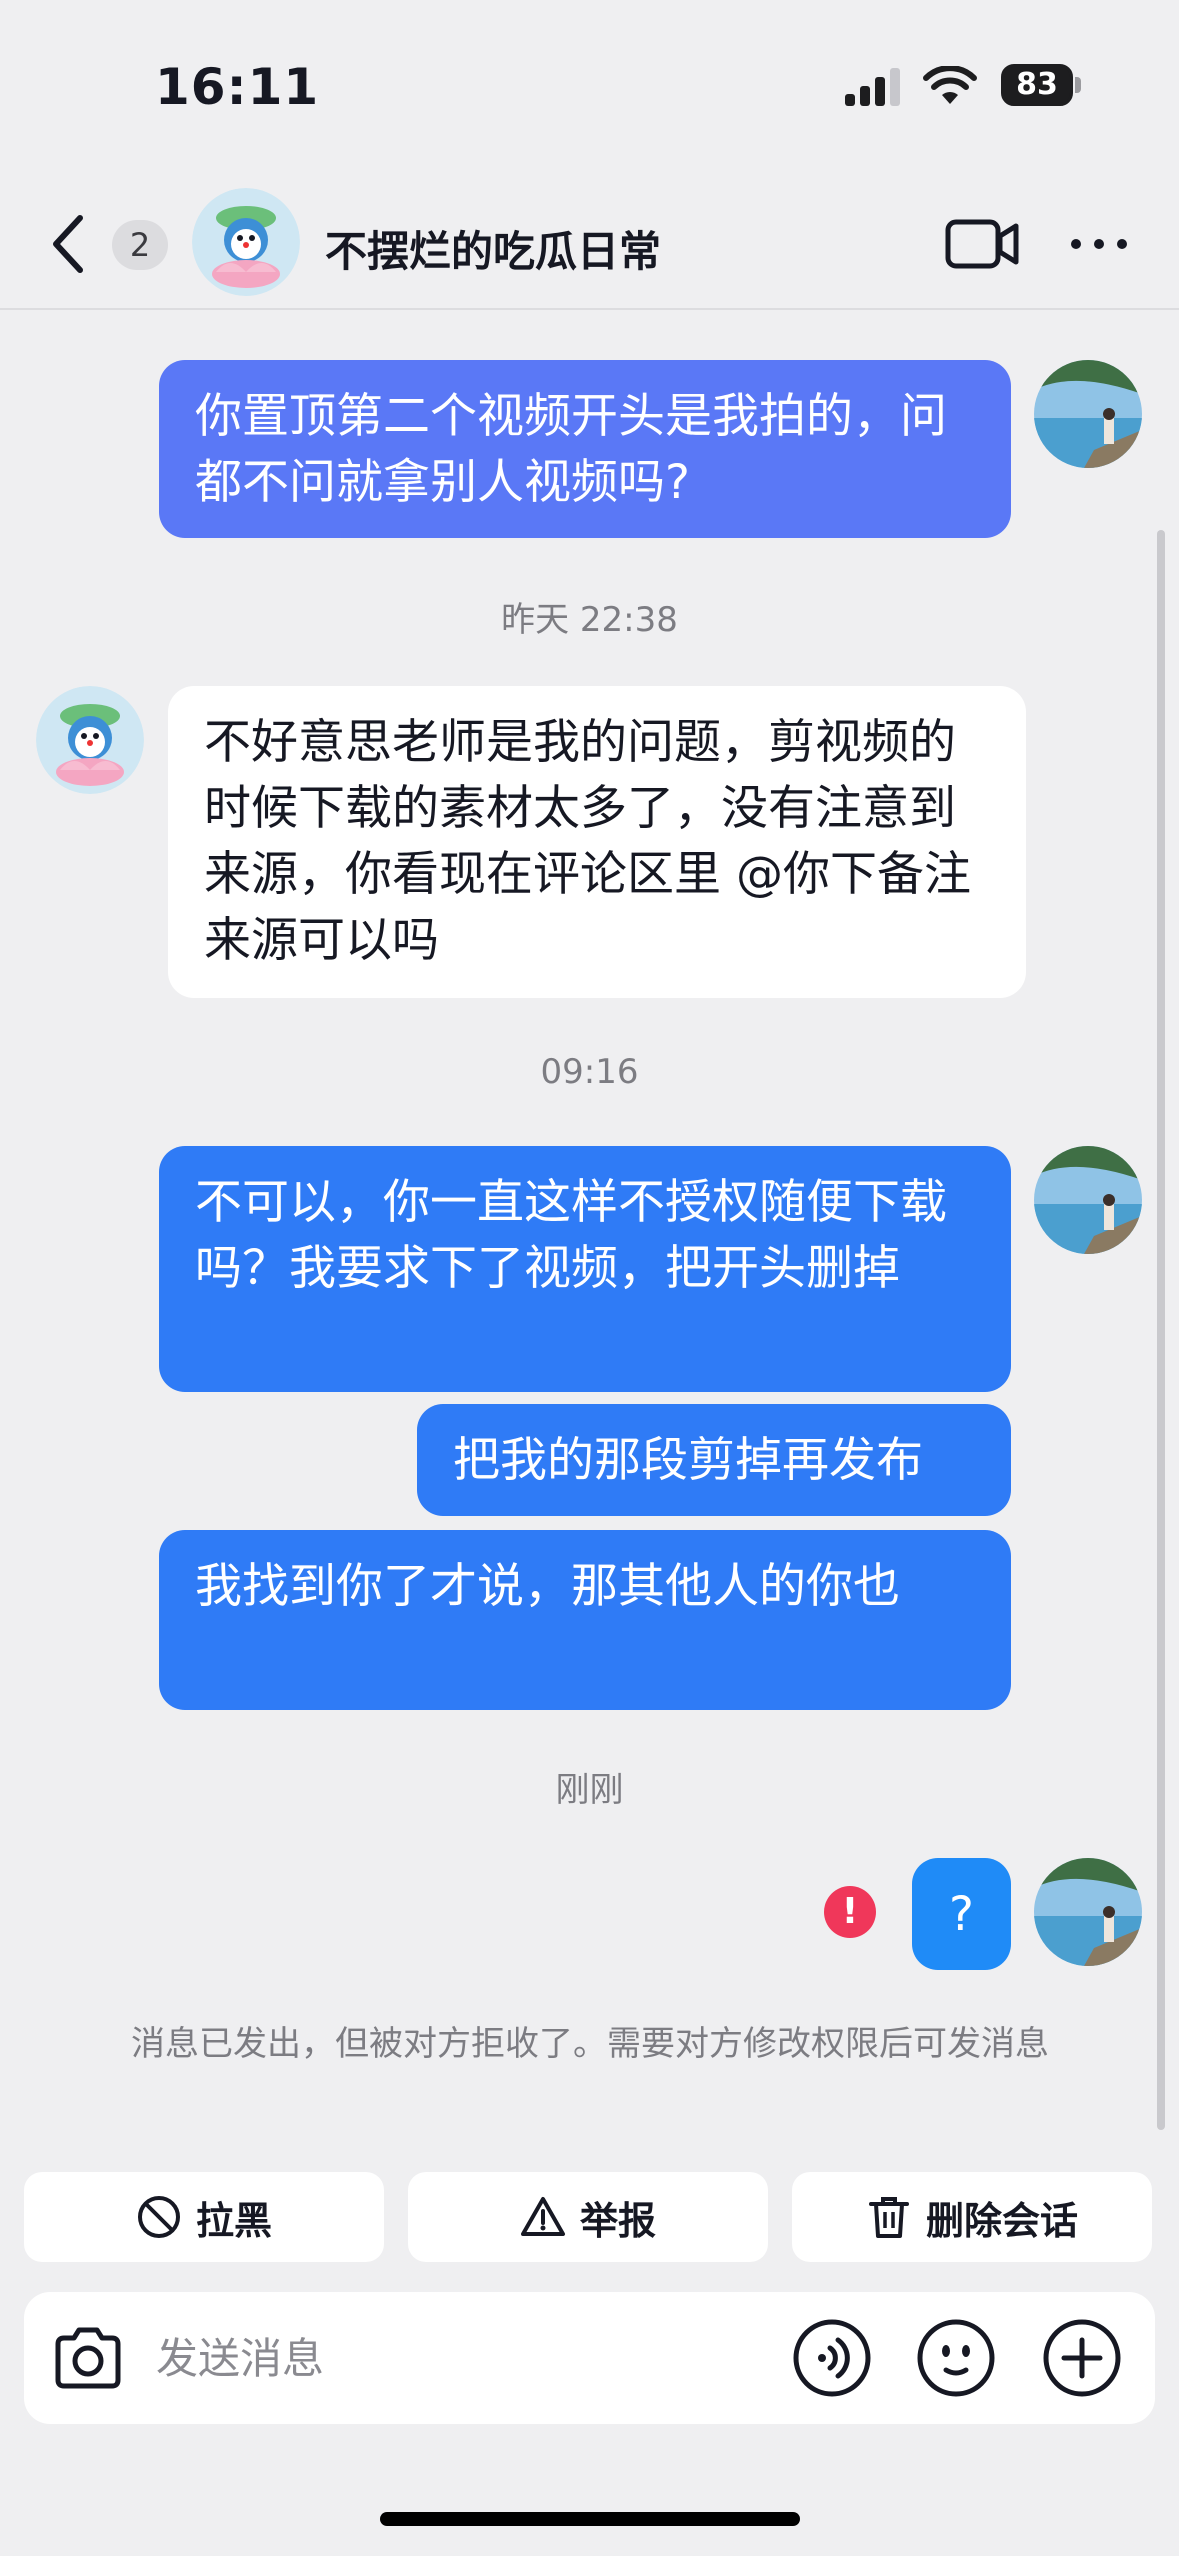  I want to click on message-input, so click(466, 2358).